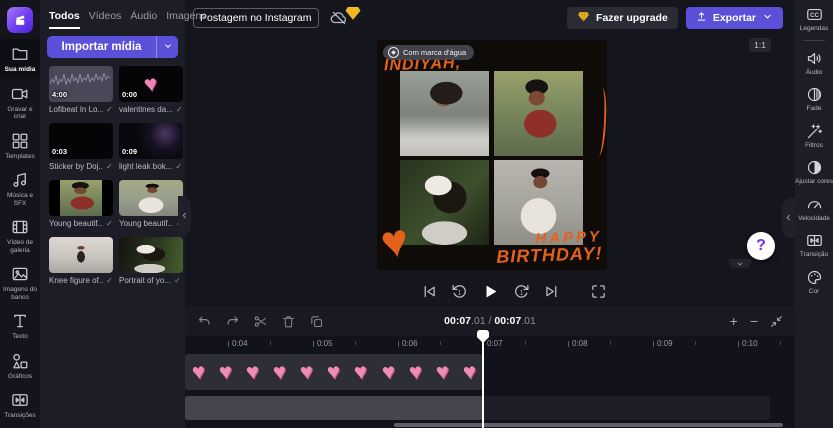  I want to click on chevron-left-icon, so click(788, 218).